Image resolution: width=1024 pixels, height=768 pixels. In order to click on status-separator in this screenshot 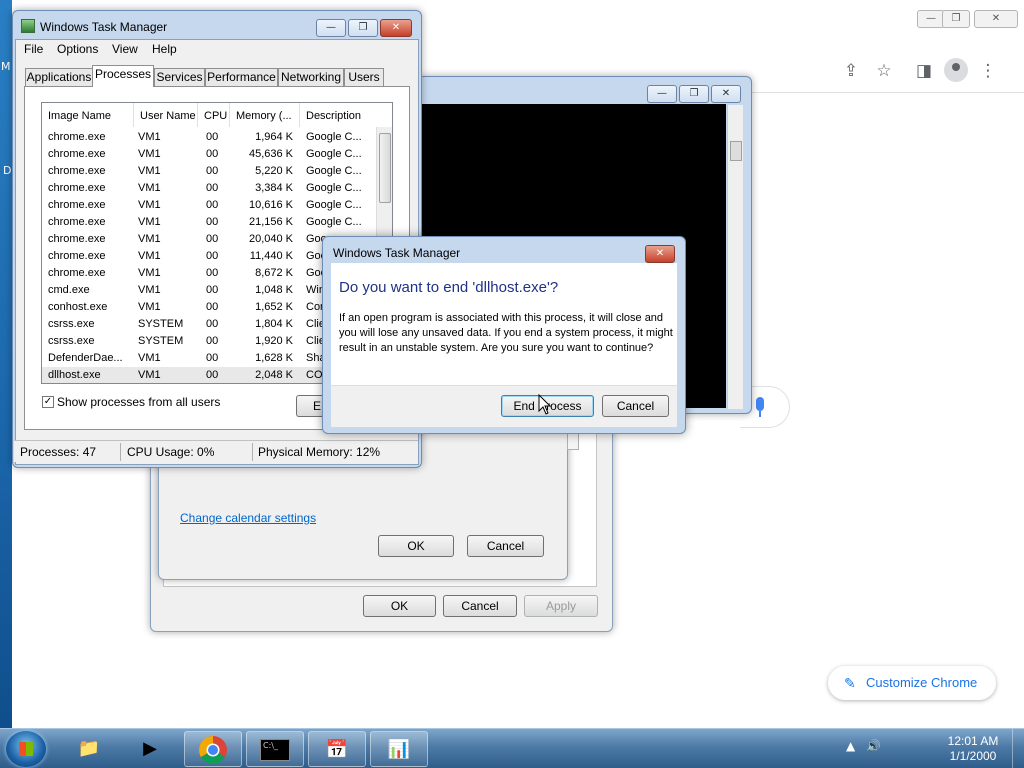, I will do `click(252, 452)`.